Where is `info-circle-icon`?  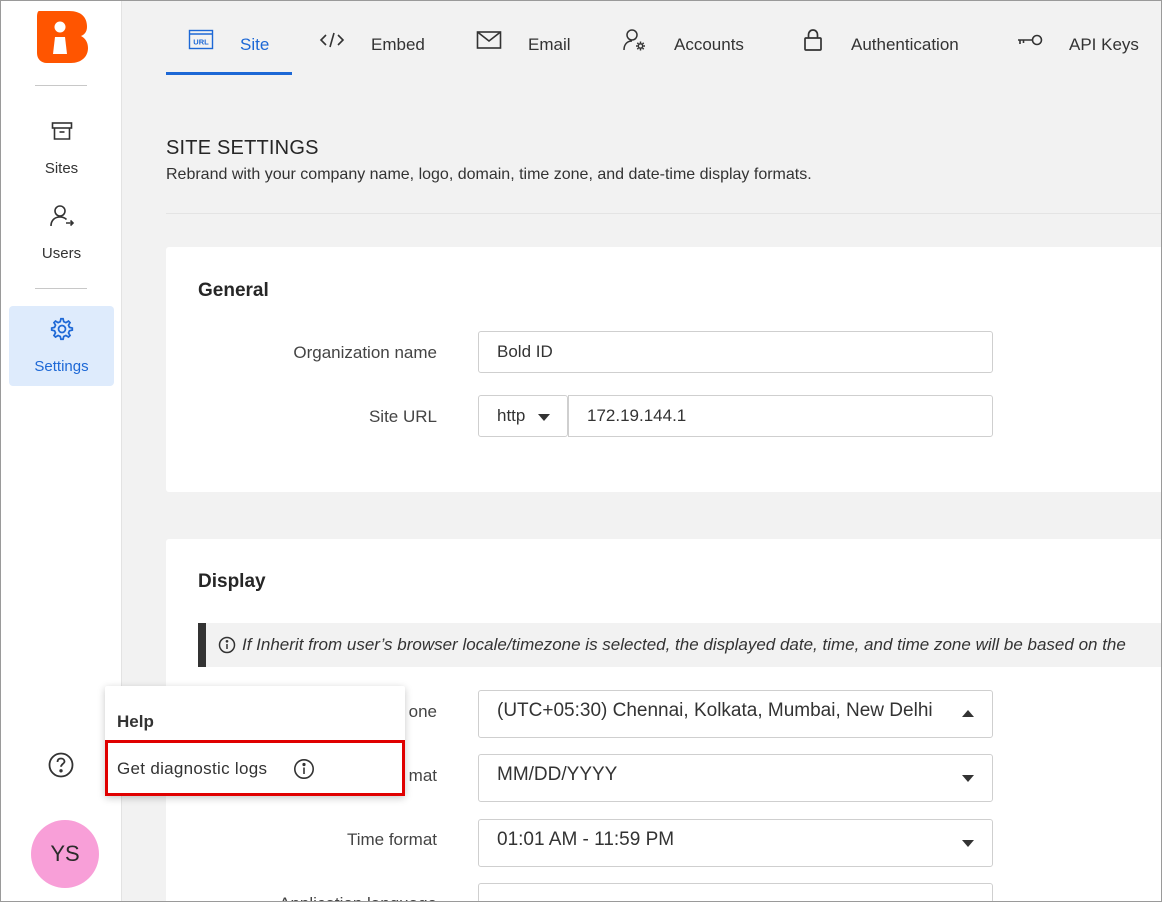 info-circle-icon is located at coordinates (304, 769).